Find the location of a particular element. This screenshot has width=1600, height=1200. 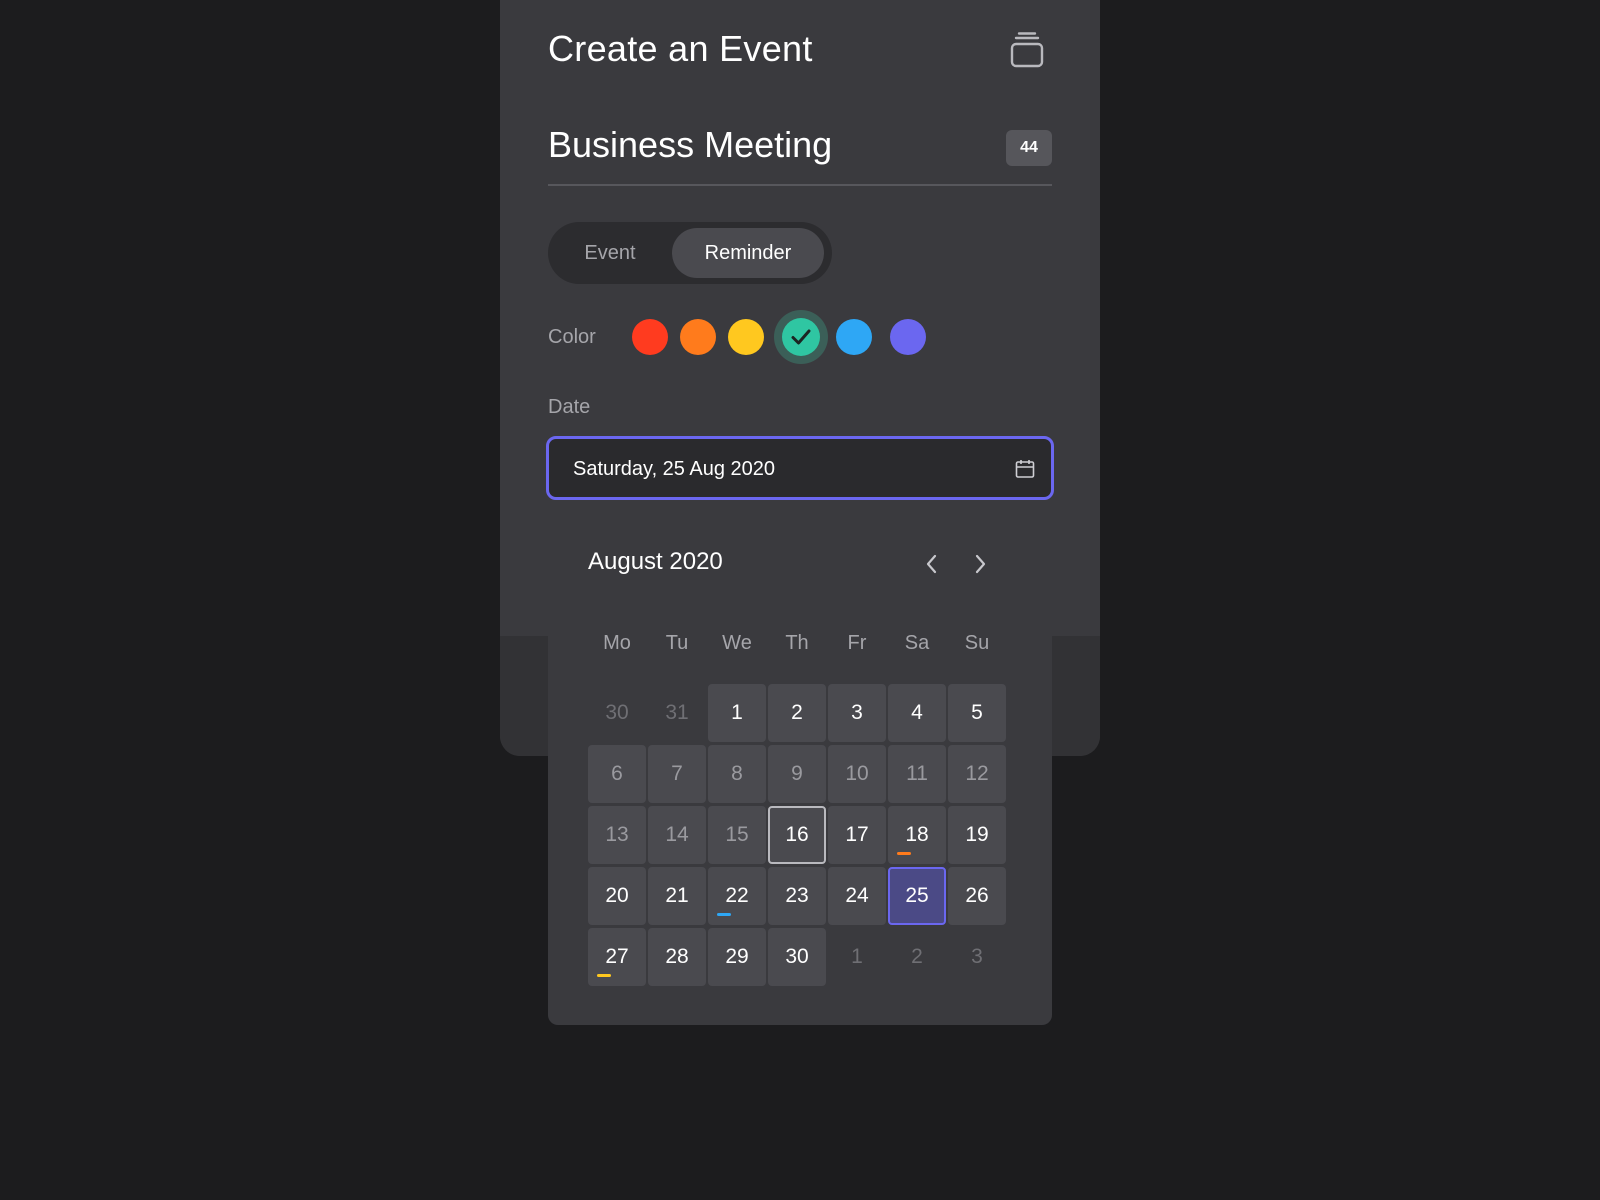

calendar-day: 13 is located at coordinates (617, 835).